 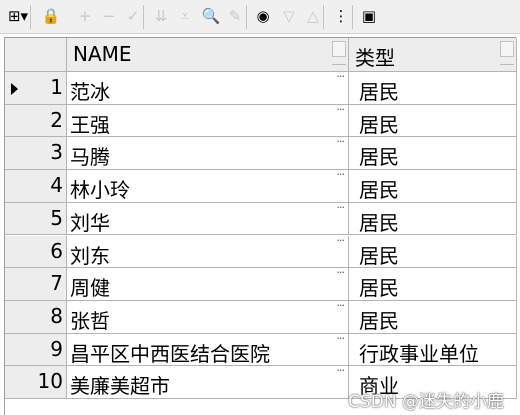 I want to click on row-number: 4, so click(x=56, y=185).